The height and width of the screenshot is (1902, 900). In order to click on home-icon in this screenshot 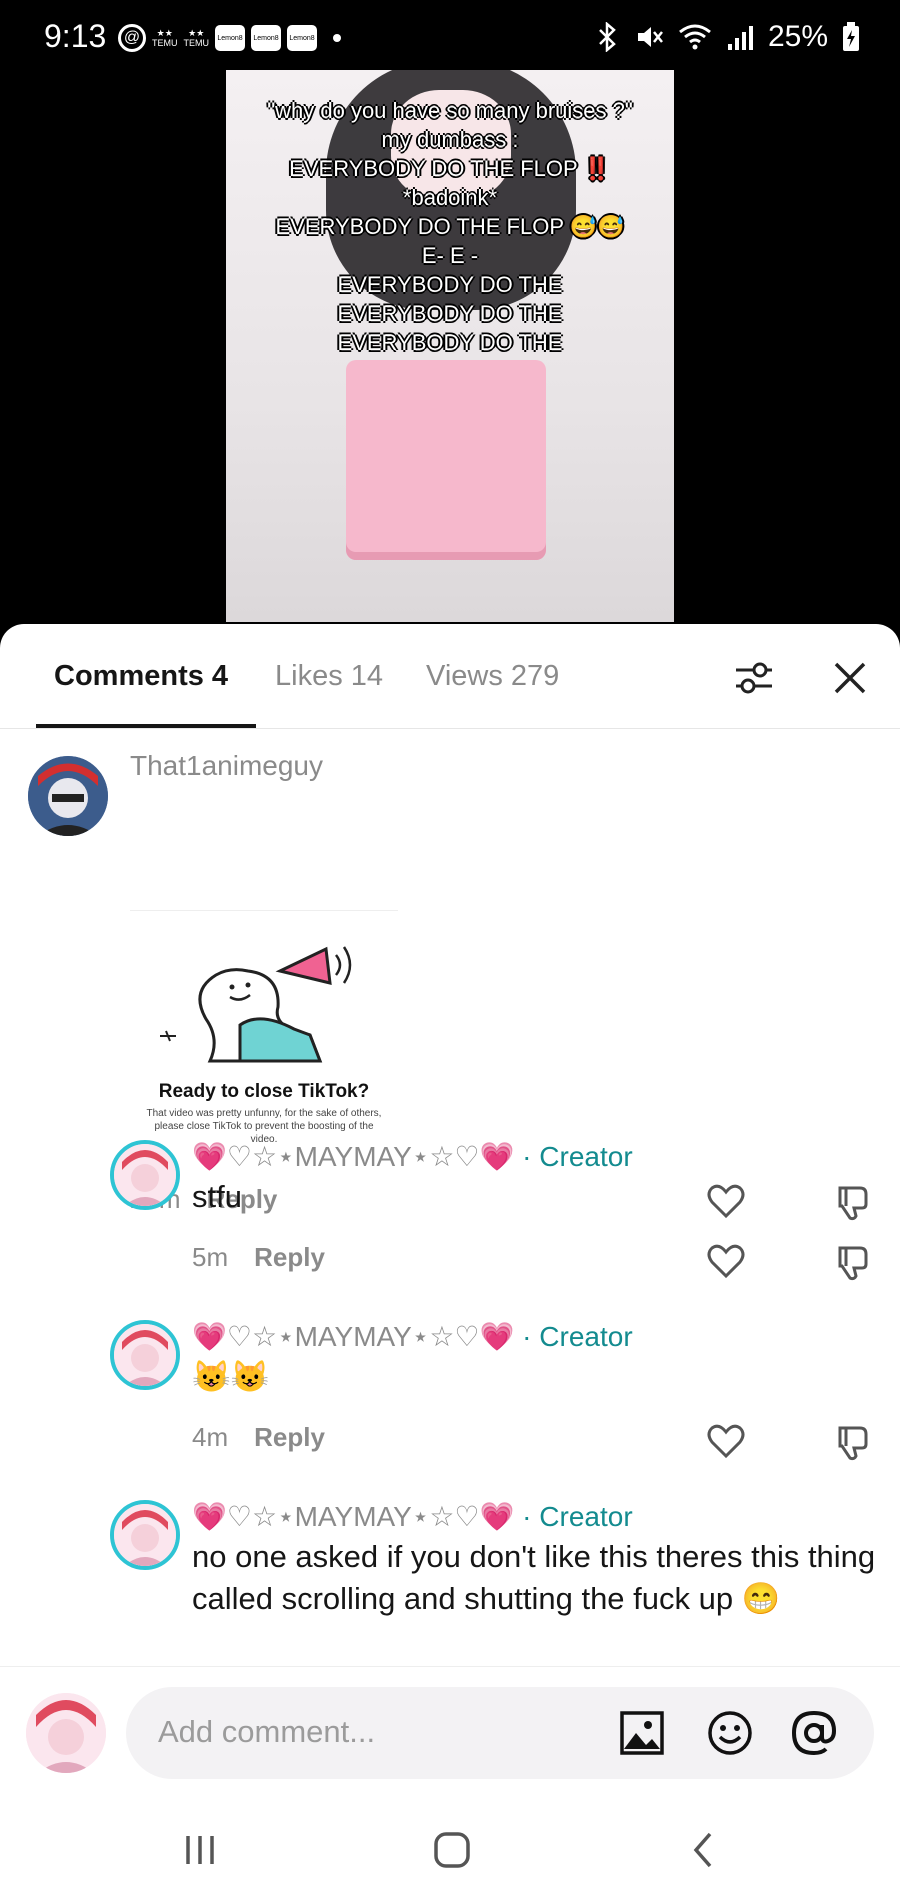, I will do `click(452, 1850)`.